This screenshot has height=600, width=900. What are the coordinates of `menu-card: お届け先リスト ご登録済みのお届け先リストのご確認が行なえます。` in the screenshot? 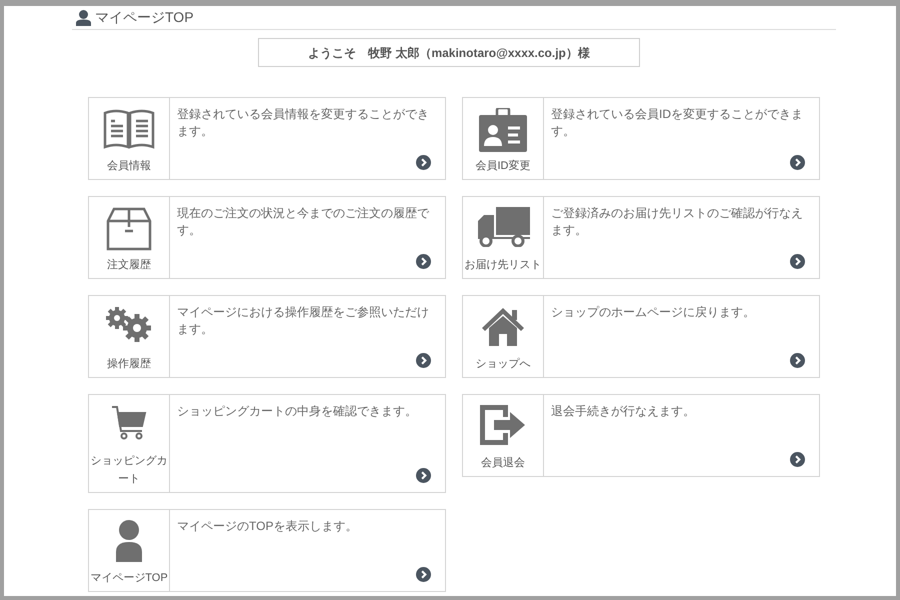 It's located at (641, 237).